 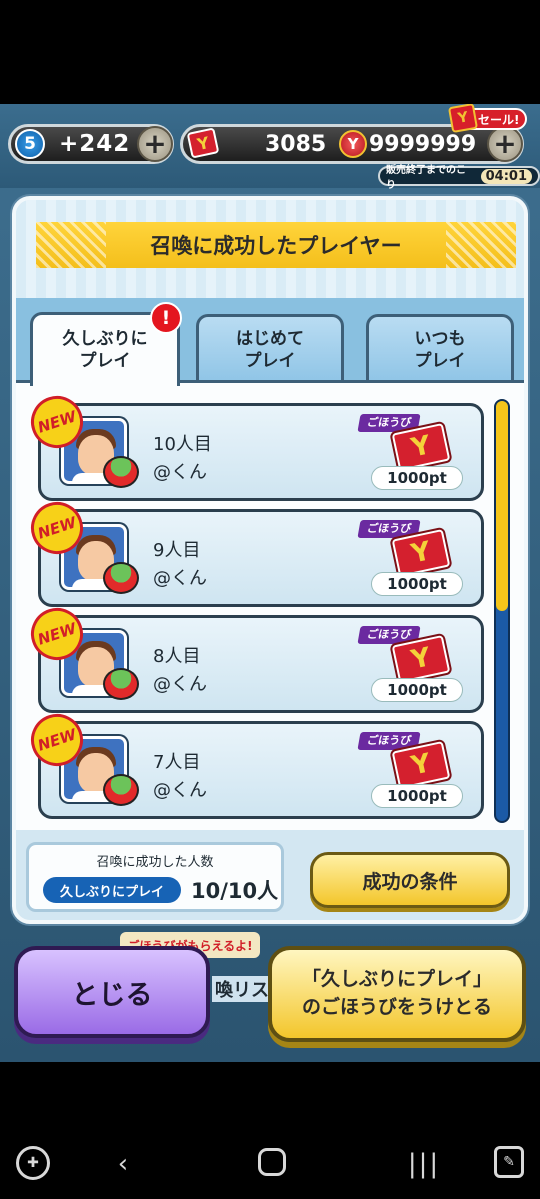 I want to click on list-item: NEW 7人目 @くん ごほうび Y 1000pt, so click(x=254, y=763).